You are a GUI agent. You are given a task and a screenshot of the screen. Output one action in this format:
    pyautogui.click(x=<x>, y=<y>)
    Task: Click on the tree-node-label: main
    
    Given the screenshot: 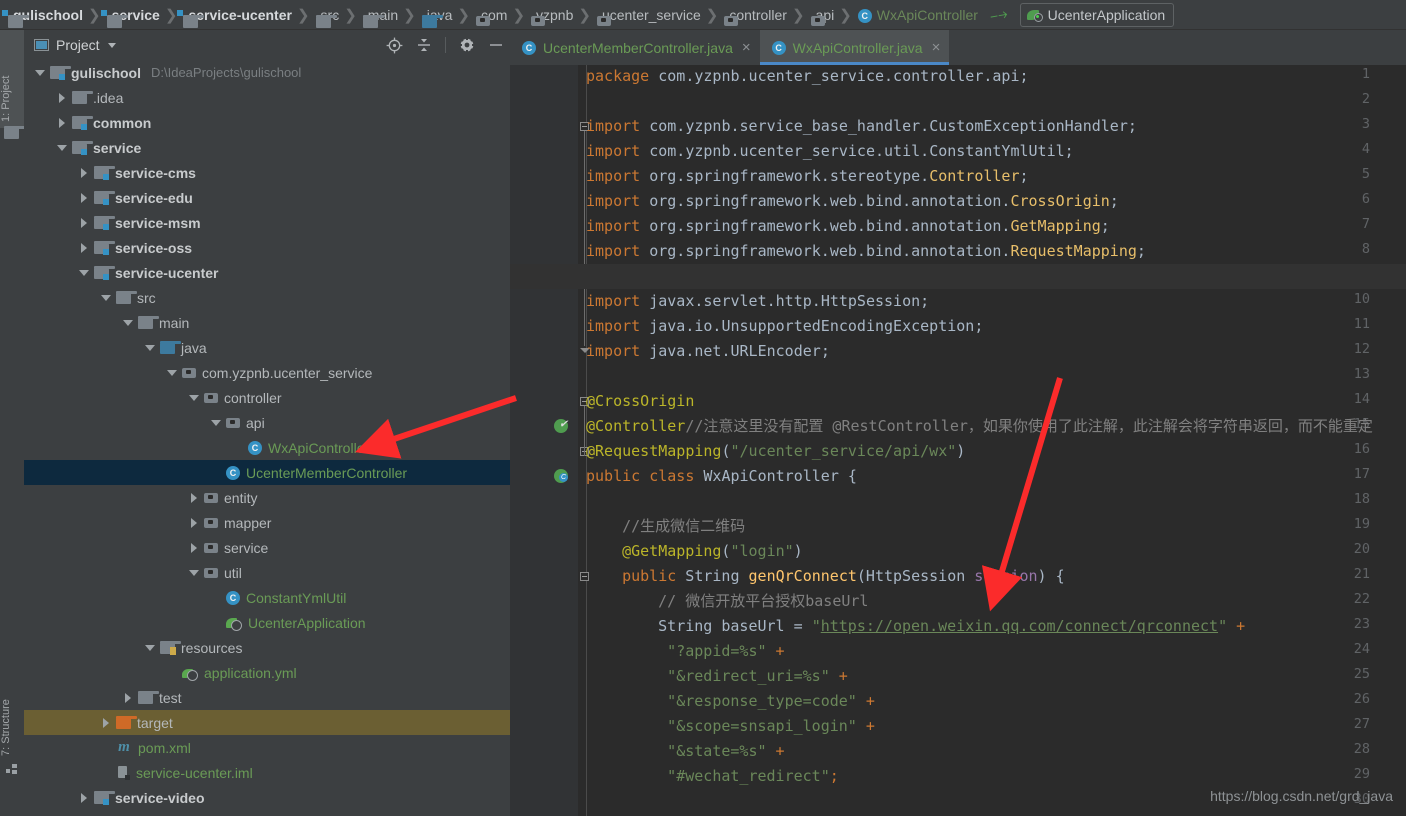 What is the action you would take?
    pyautogui.click(x=174, y=322)
    